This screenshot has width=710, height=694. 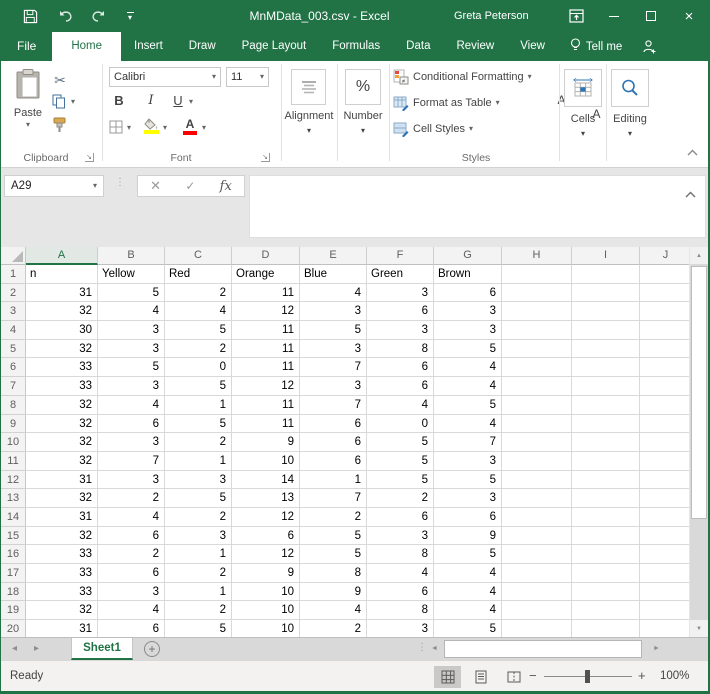 What do you see at coordinates (266, 480) in the screenshot?
I see `cell-D12: 14` at bounding box center [266, 480].